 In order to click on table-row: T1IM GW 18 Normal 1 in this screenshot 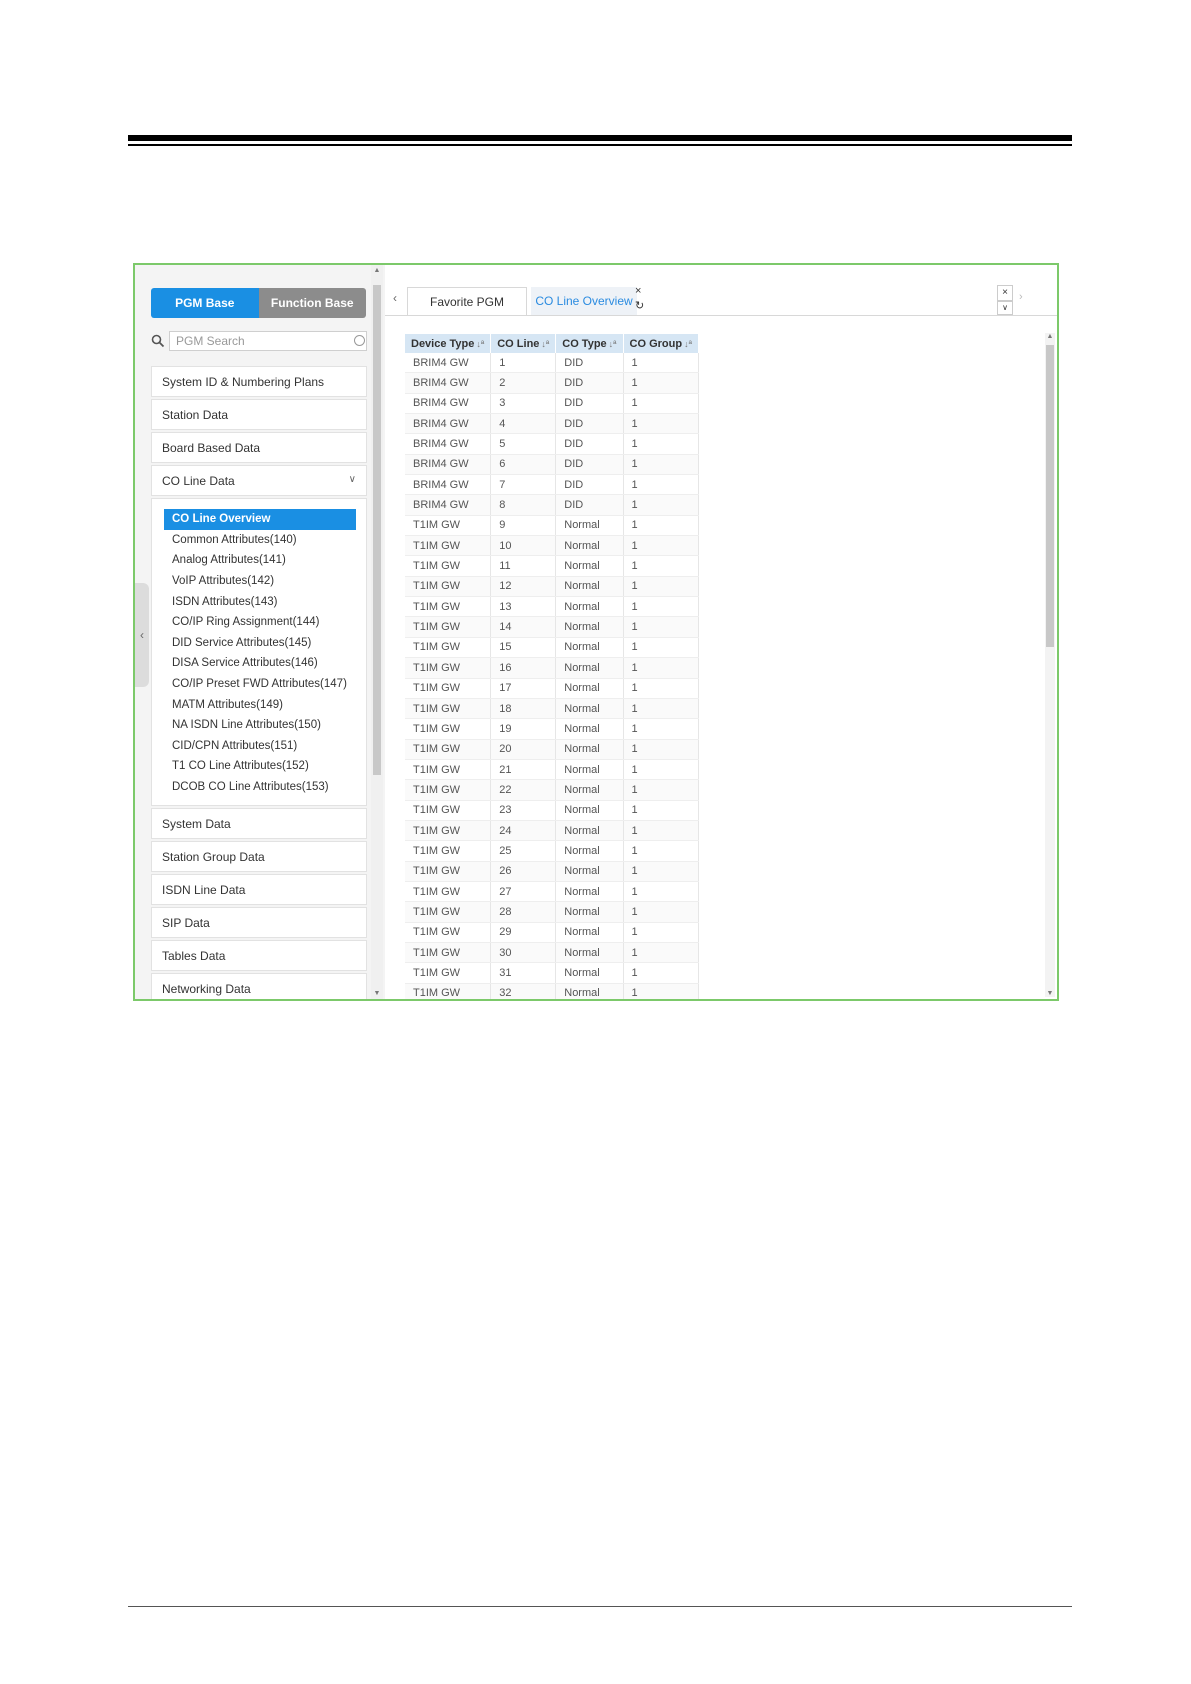, I will do `click(552, 709)`.